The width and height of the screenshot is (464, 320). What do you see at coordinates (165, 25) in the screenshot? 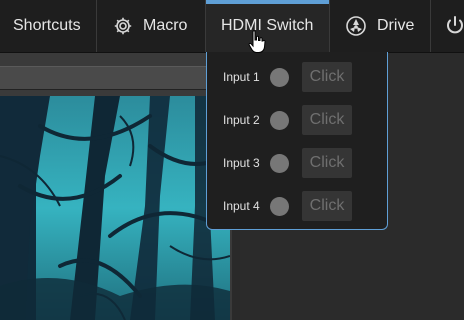
I see `macro-label: Macro` at bounding box center [165, 25].